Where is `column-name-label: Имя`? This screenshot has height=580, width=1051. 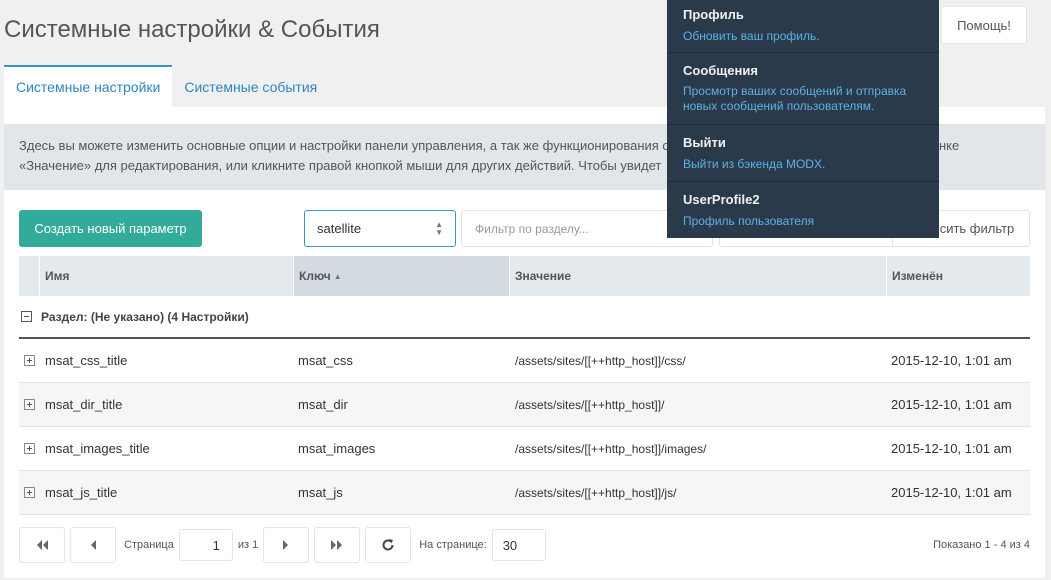
column-name-label: Имя is located at coordinates (57, 276).